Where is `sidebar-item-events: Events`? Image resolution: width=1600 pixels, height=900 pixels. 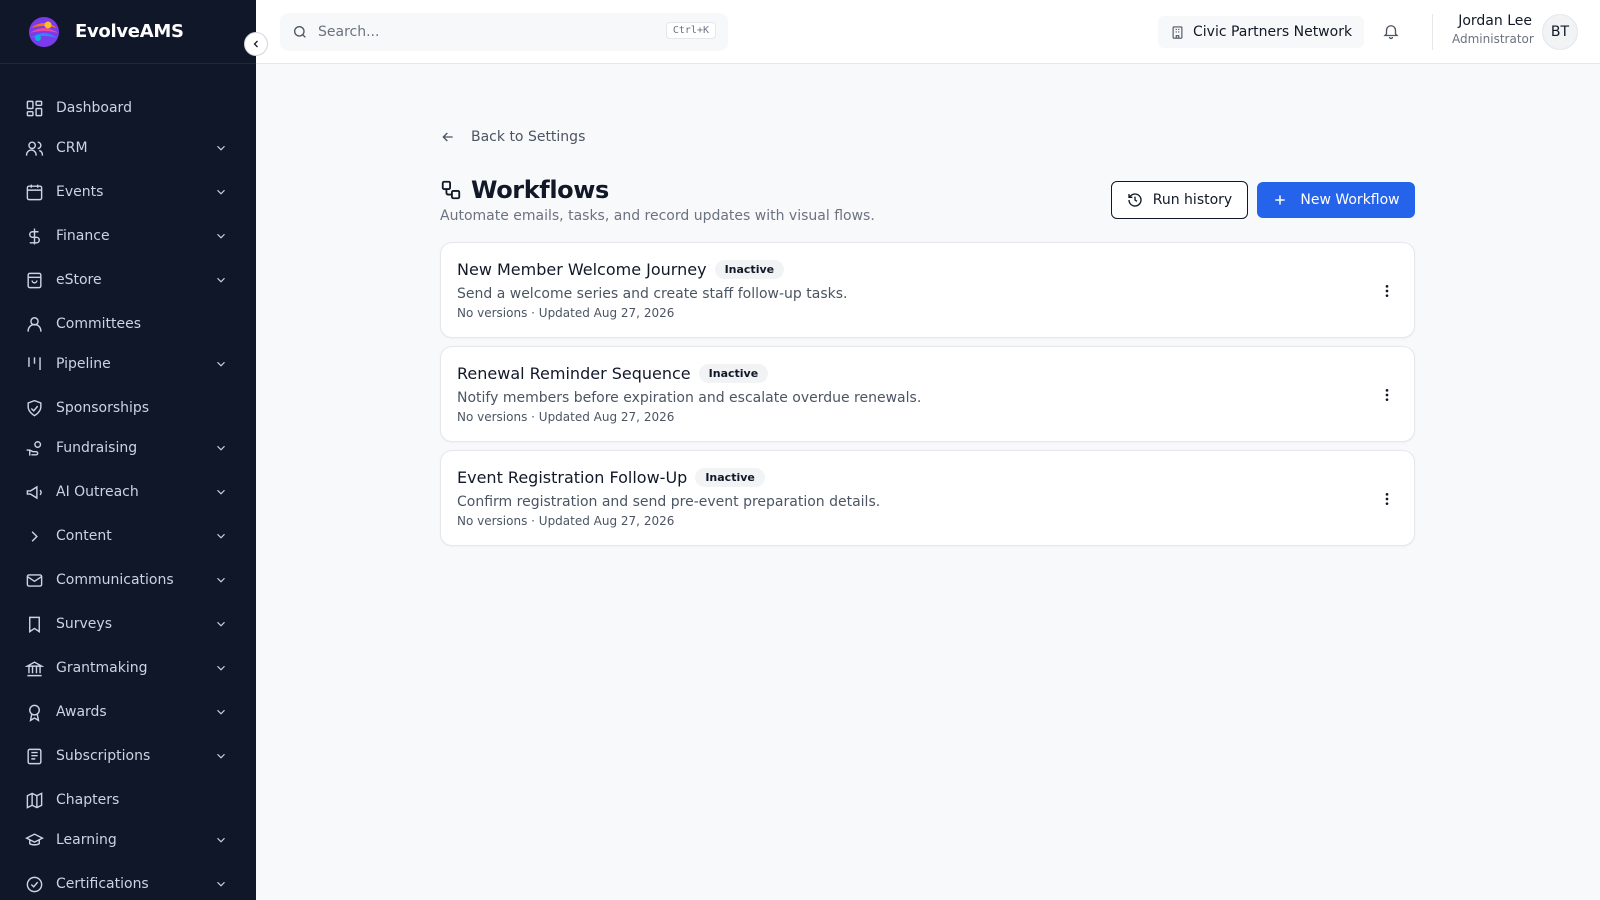 sidebar-item-events: Events is located at coordinates (128, 192).